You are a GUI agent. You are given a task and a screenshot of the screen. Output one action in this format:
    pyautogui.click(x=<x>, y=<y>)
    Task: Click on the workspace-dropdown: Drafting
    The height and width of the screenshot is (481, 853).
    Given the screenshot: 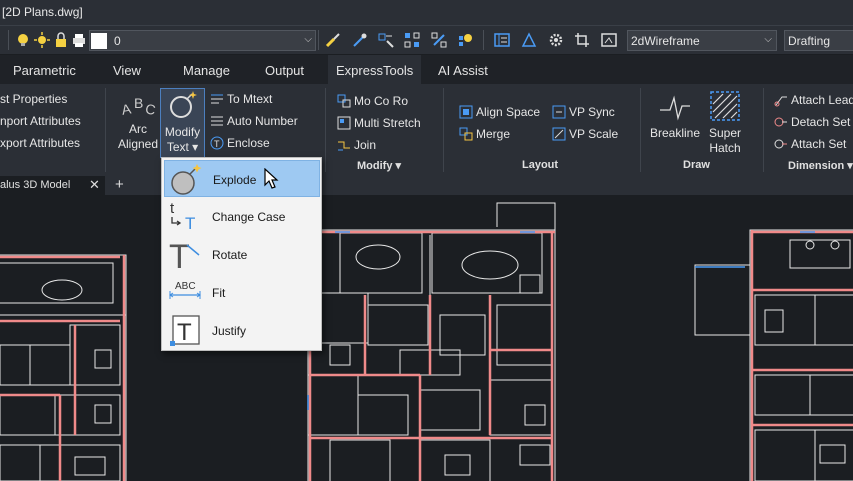 What is the action you would take?
    pyautogui.click(x=818, y=40)
    